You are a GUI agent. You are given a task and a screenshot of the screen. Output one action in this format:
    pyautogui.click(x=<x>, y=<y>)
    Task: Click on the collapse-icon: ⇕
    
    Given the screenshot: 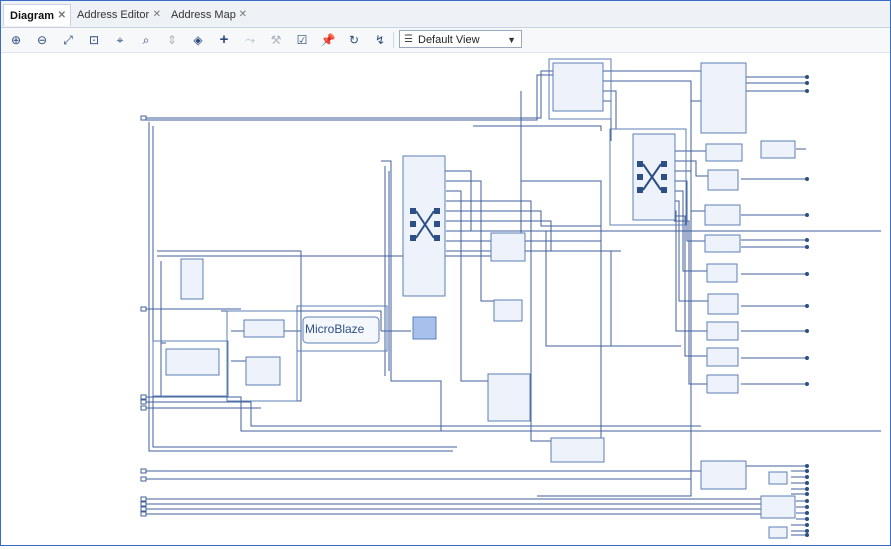 What is the action you would take?
    pyautogui.click(x=172, y=40)
    